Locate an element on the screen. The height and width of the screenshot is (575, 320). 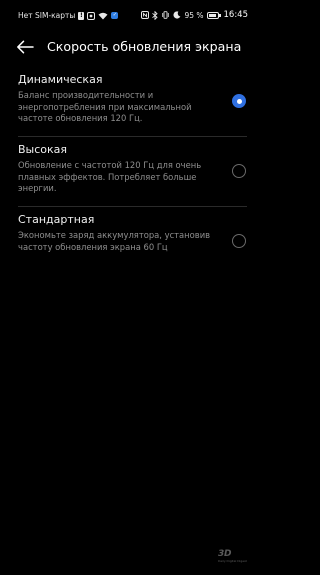
app-notification-icon is located at coordinates (91, 15).